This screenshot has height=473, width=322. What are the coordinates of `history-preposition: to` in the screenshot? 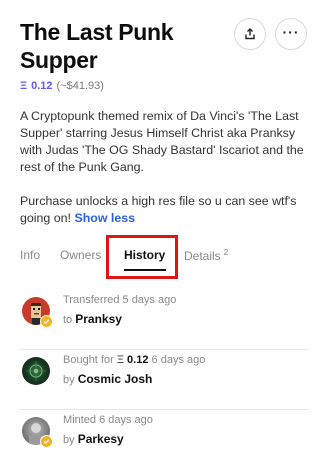 It's located at (68, 320).